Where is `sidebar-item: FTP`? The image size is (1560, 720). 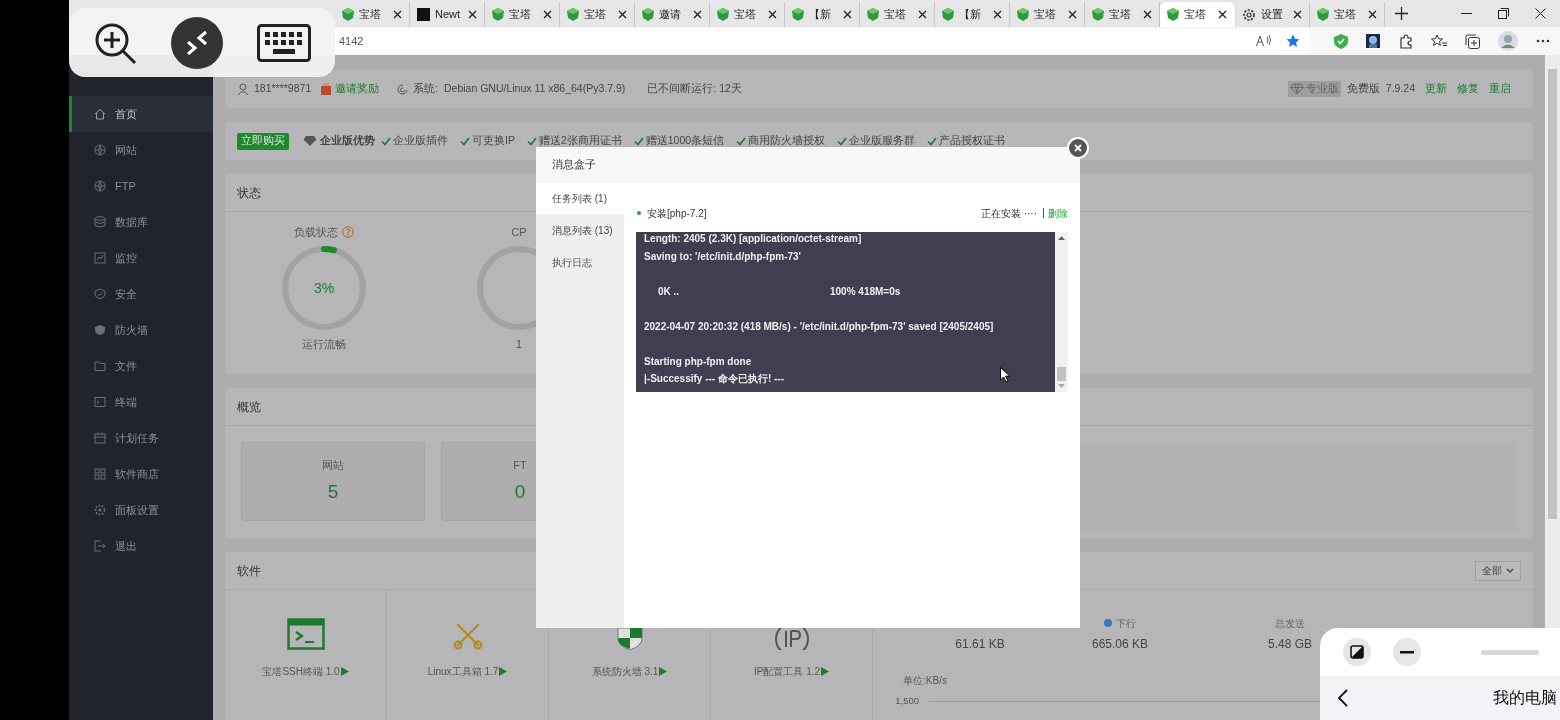
sidebar-item: FTP is located at coordinates (141, 186).